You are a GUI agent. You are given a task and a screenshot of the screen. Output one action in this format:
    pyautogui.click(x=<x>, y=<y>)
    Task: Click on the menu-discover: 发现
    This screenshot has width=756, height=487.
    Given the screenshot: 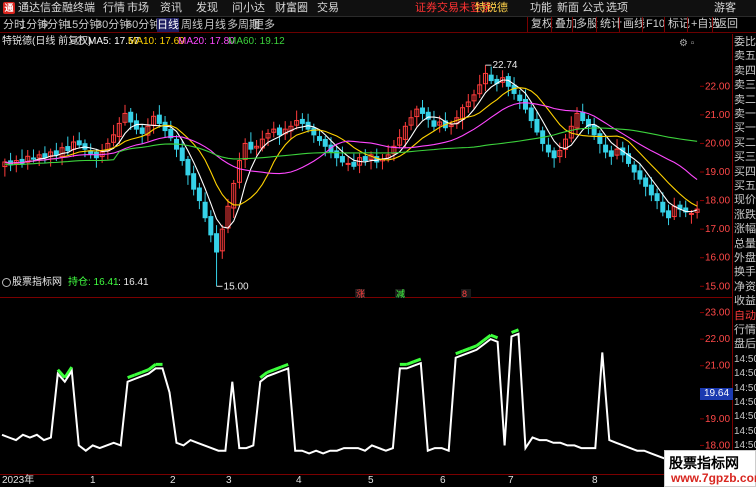 What is the action you would take?
    pyautogui.click(x=207, y=8)
    